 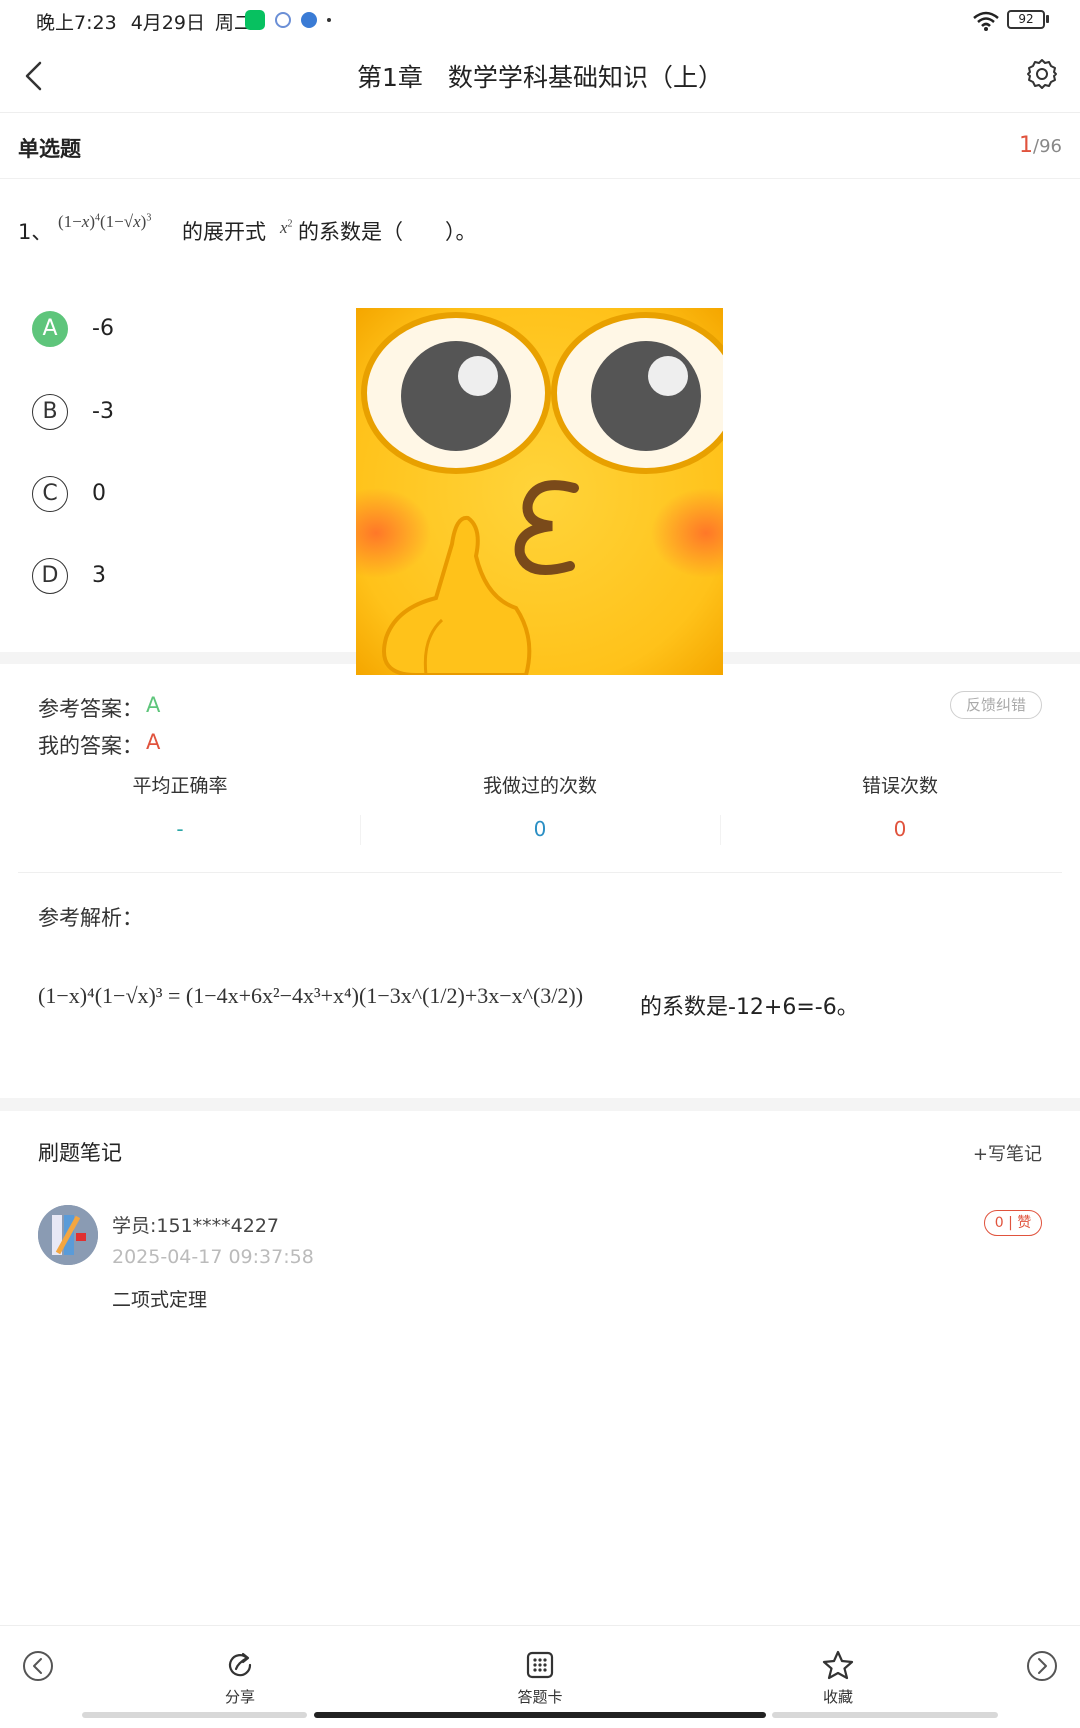 What do you see at coordinates (80, 1153) in the screenshot?
I see `notes-title: 刷题笔记` at bounding box center [80, 1153].